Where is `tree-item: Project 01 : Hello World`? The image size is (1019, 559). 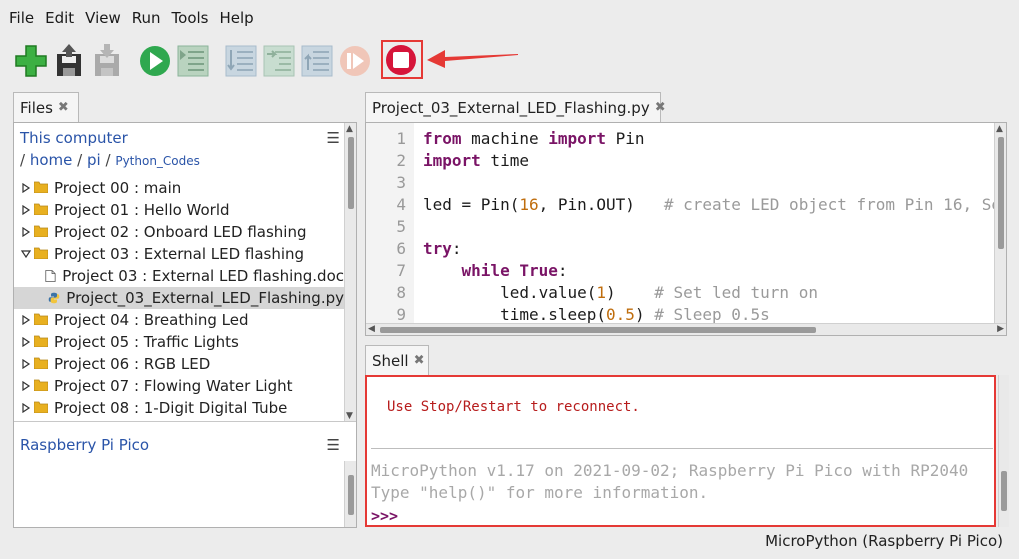
tree-item: Project 01 : Hello World is located at coordinates (179, 210).